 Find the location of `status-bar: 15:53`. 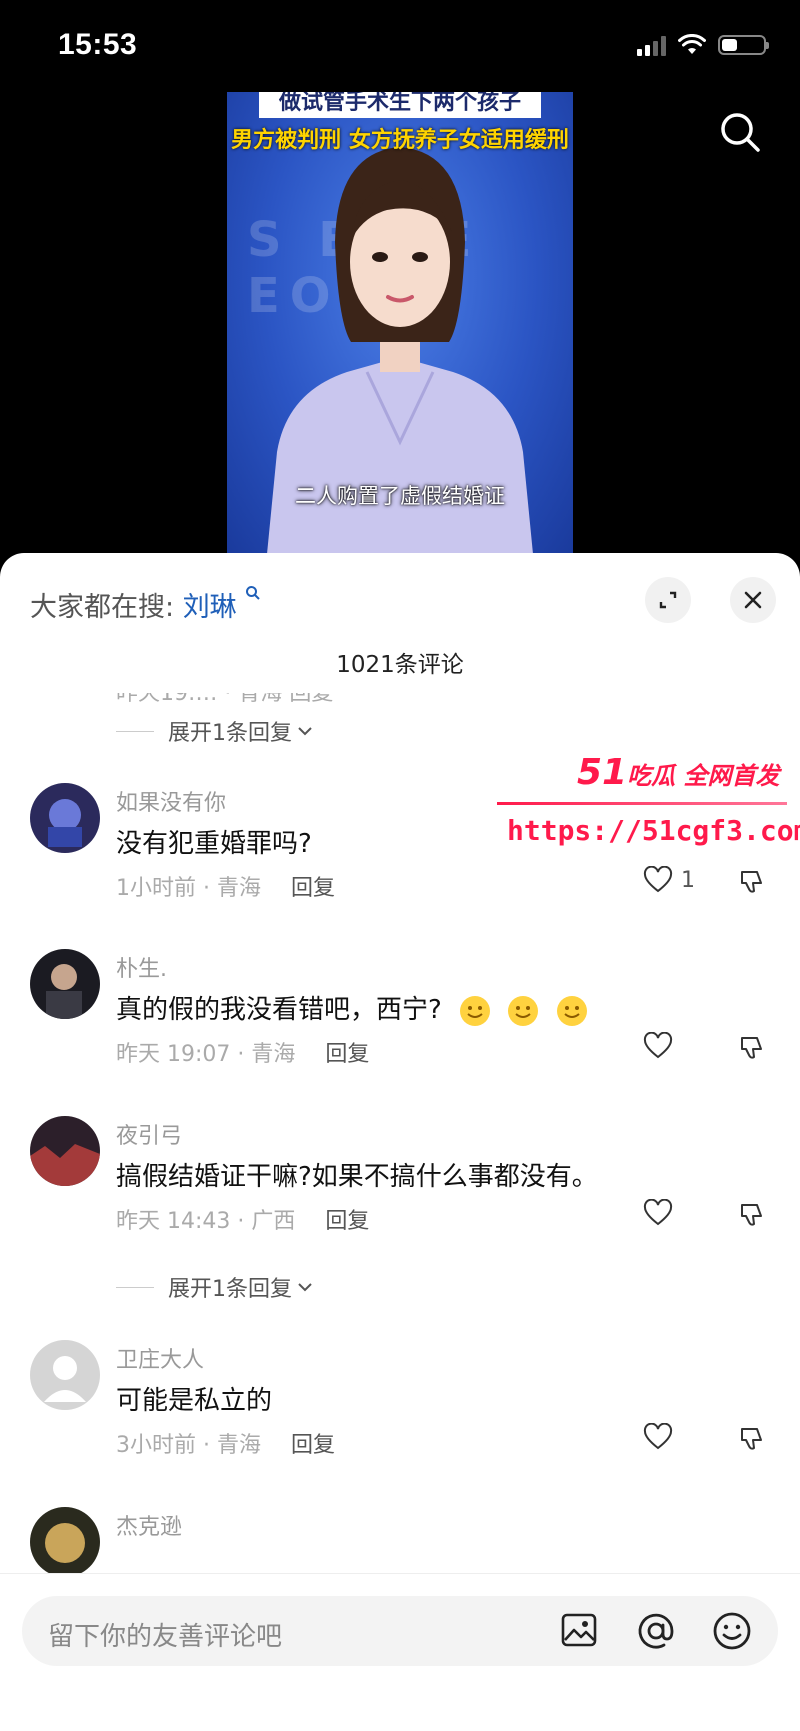

status-bar: 15:53 is located at coordinates (400, 46).